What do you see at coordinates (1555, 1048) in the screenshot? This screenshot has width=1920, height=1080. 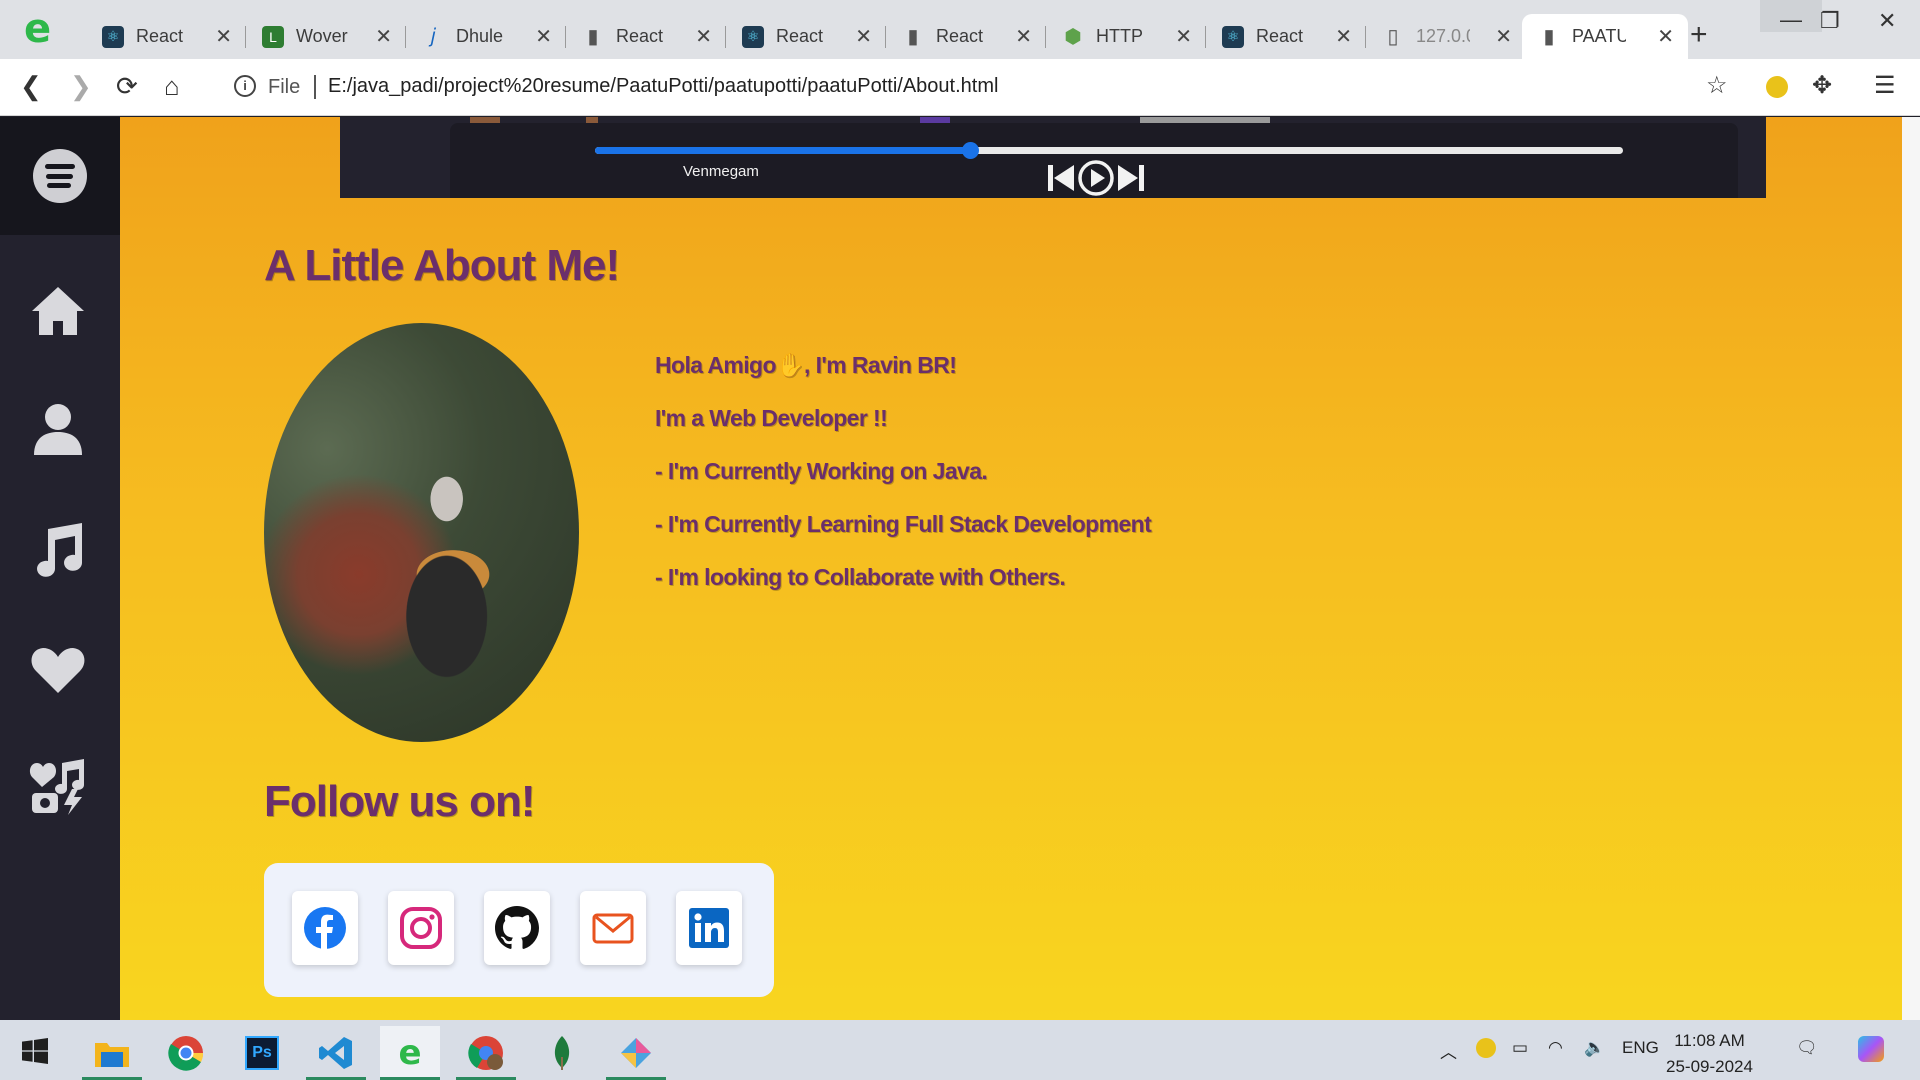 I see `wifi-icon: ◠` at bounding box center [1555, 1048].